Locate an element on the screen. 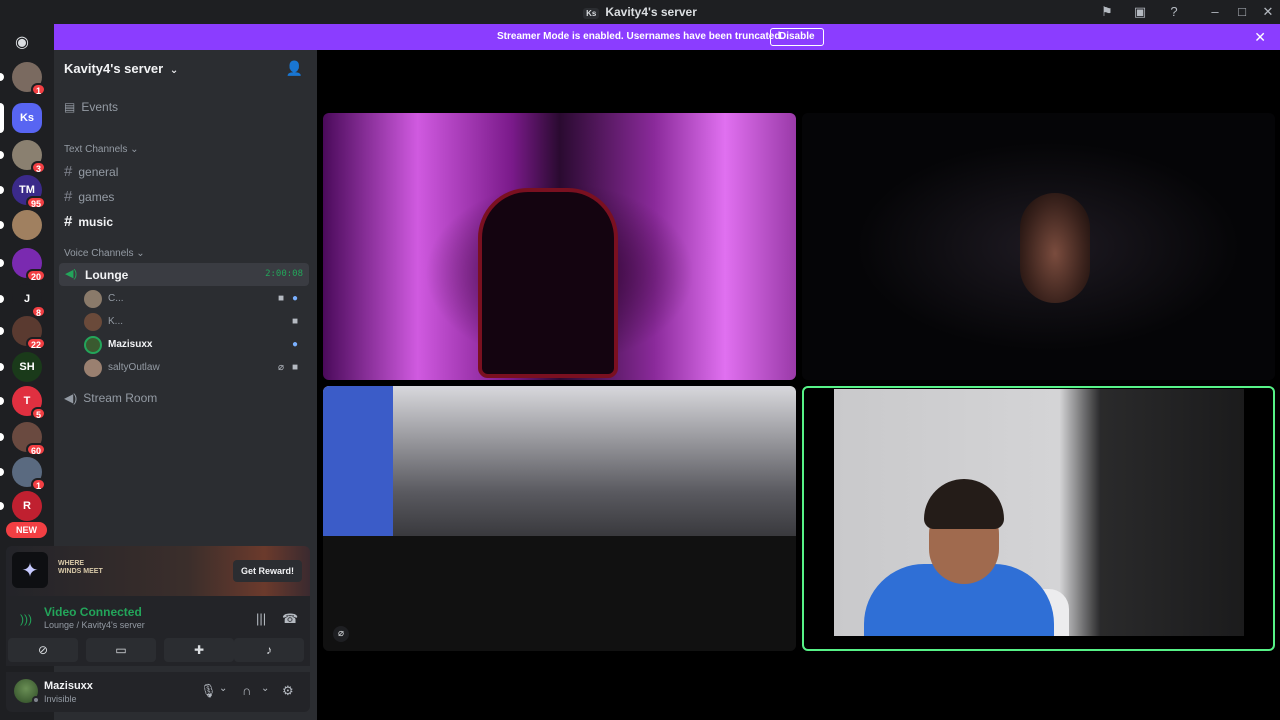 This screenshot has height=720, width=1280. screen-share-icon: ▣ is located at coordinates (1140, 12).